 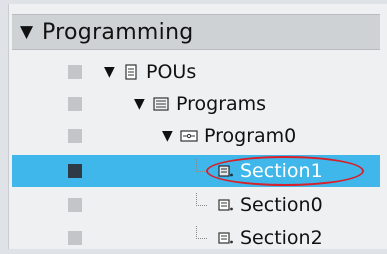 I want to click on program-icon, so click(x=189, y=136).